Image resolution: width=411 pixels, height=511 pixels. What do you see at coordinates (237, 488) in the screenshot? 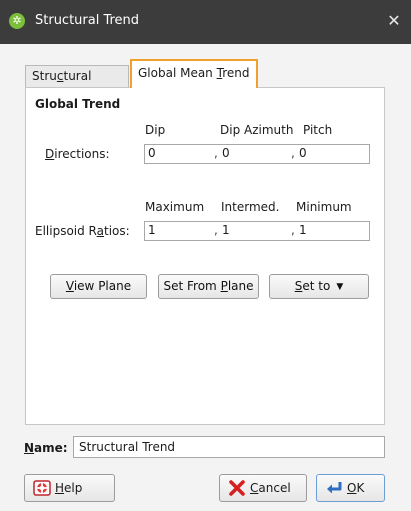
I see `cancel-icon` at bounding box center [237, 488].